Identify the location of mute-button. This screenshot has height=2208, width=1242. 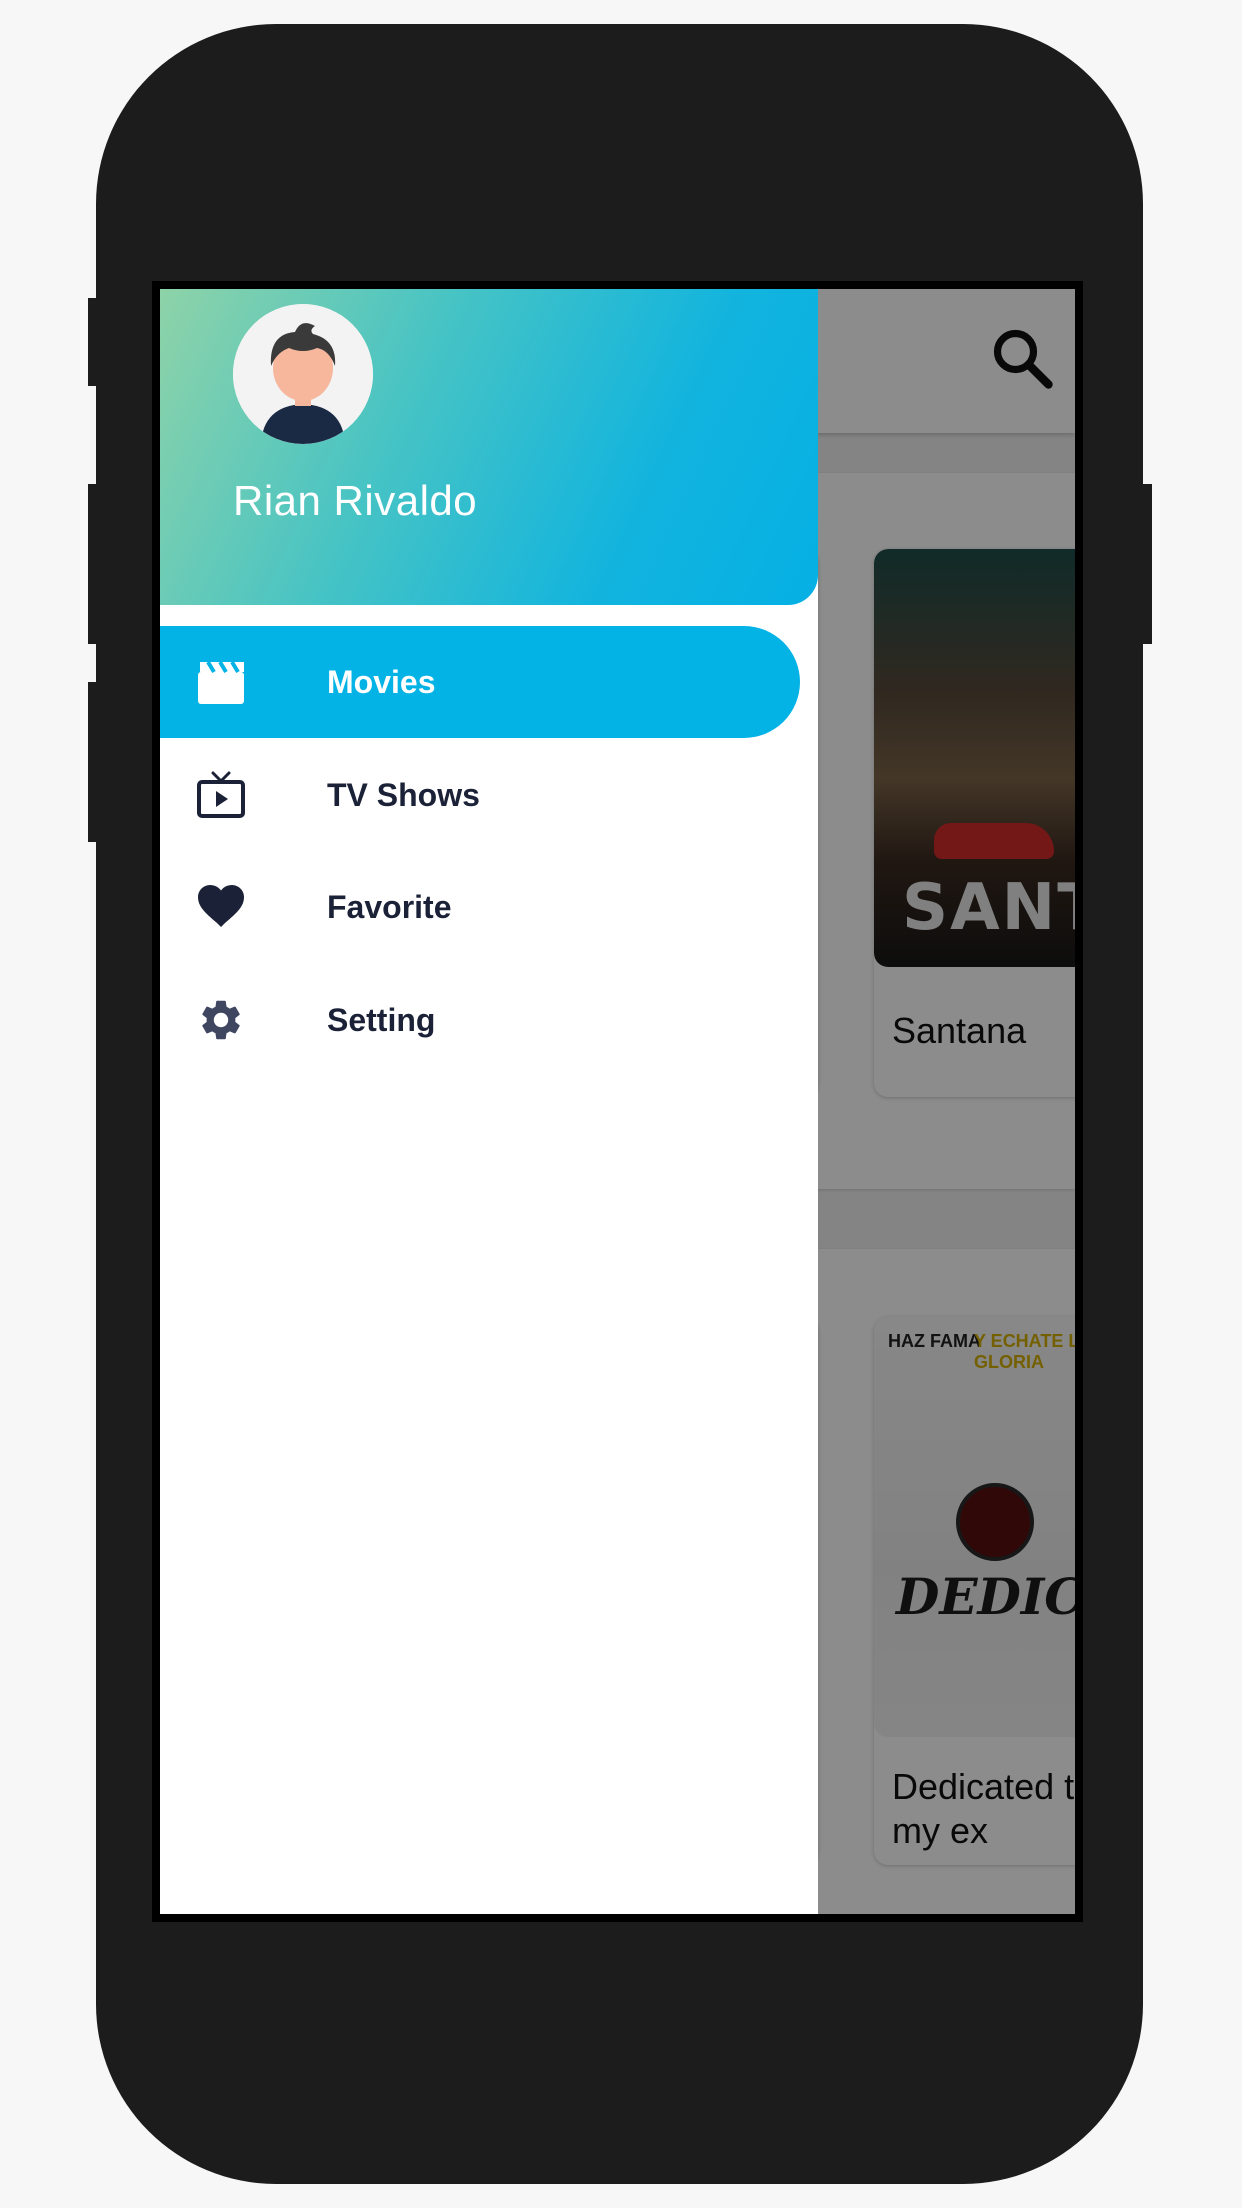
(95, 762).